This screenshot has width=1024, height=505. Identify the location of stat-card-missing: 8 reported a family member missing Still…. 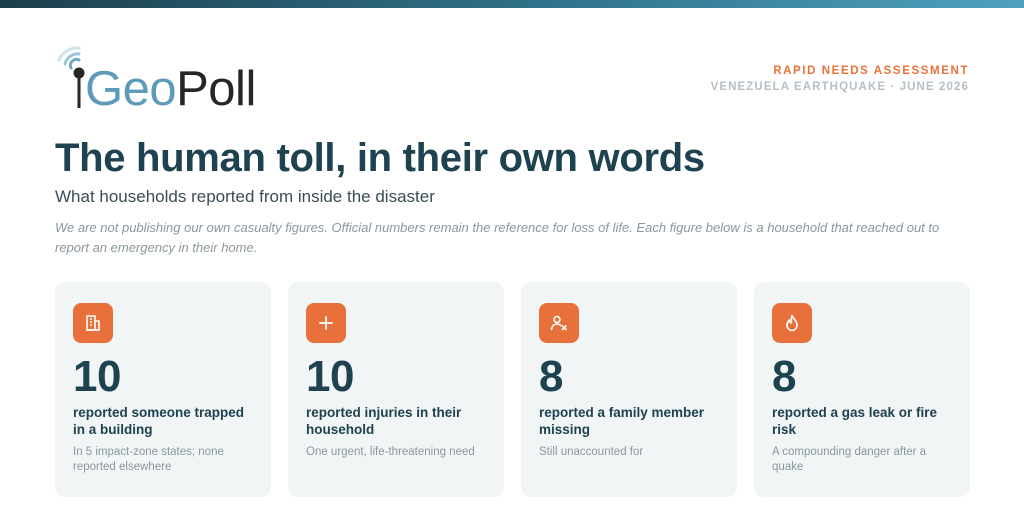
(629, 389).